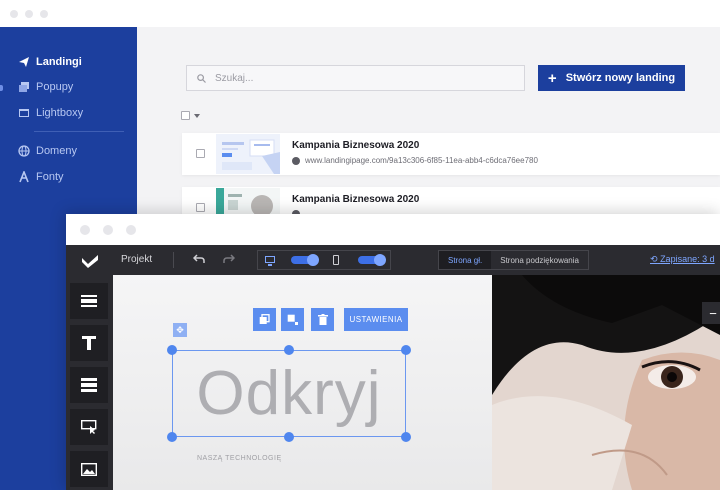 The width and height of the screenshot is (720, 490). I want to click on create-landing-button: + Stwórz nowy landing, so click(611, 78).